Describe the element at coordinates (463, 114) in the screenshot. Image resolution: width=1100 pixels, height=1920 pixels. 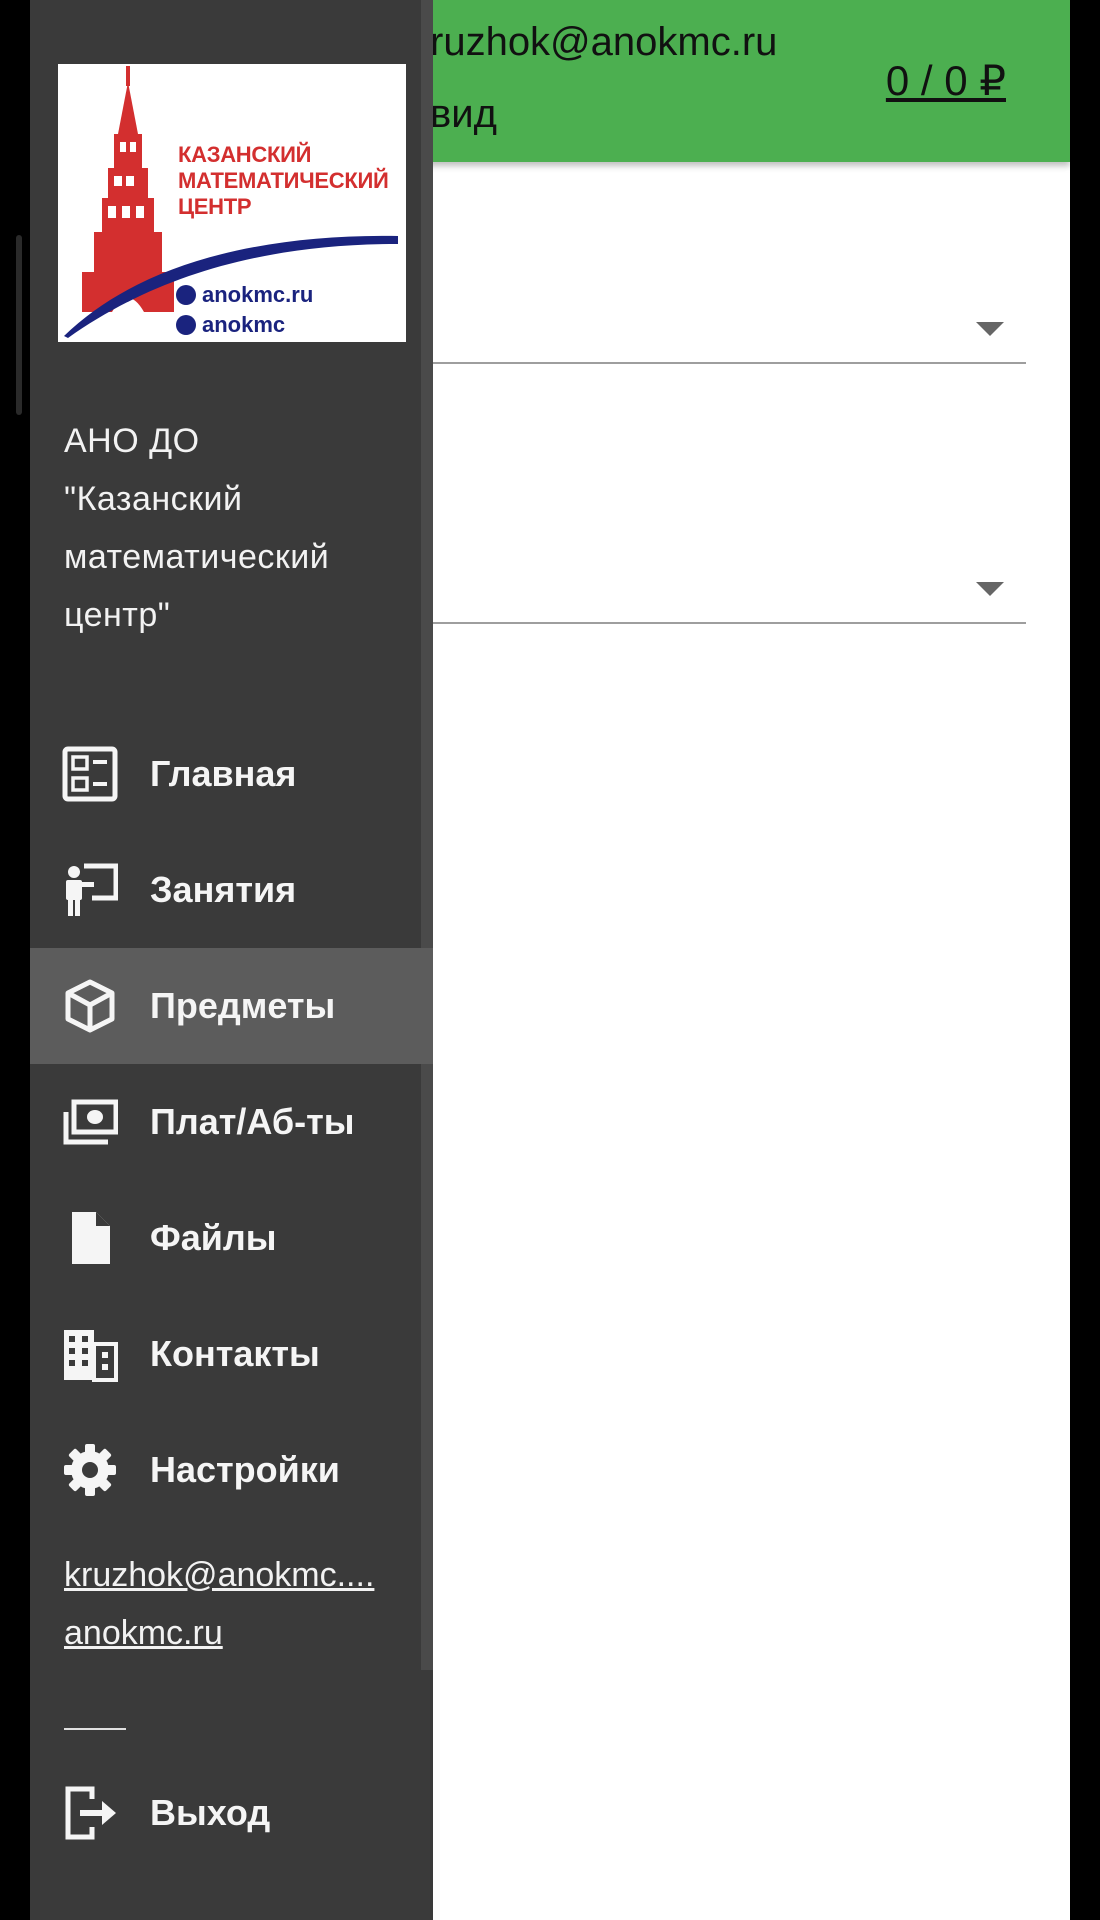
I see `topbar-subtitle: вид` at that location.